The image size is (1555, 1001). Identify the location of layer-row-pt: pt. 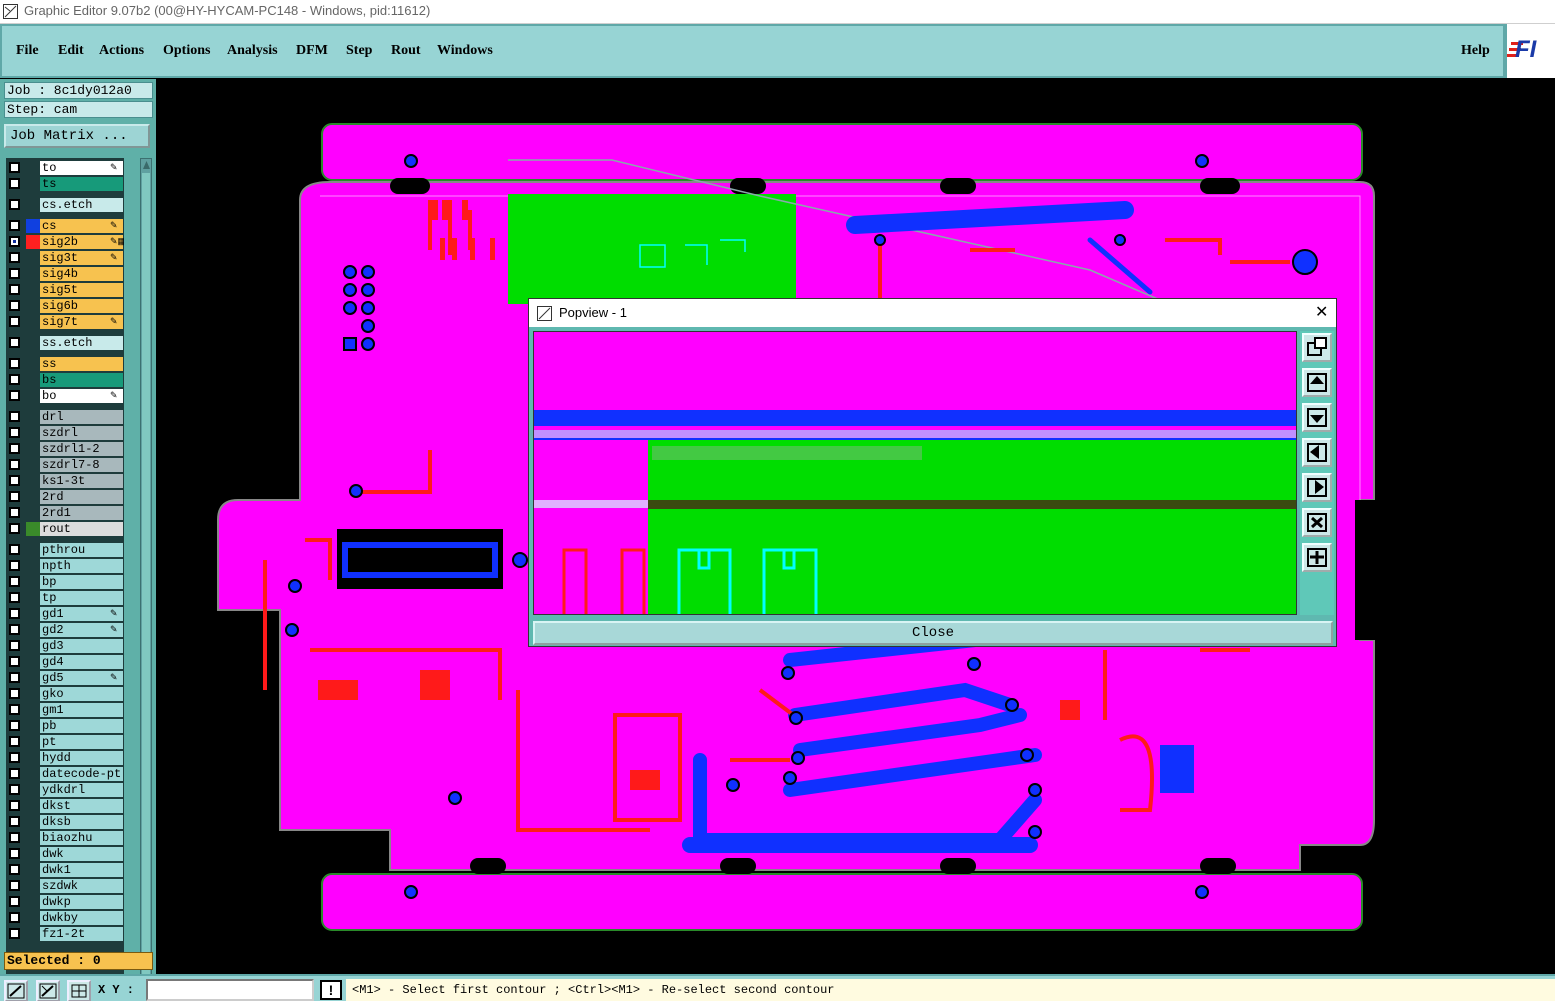
(65, 742).